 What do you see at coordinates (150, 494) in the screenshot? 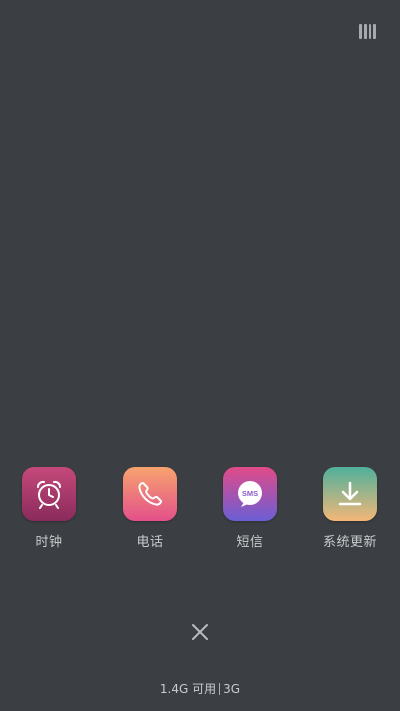
I see `phone-icon` at bounding box center [150, 494].